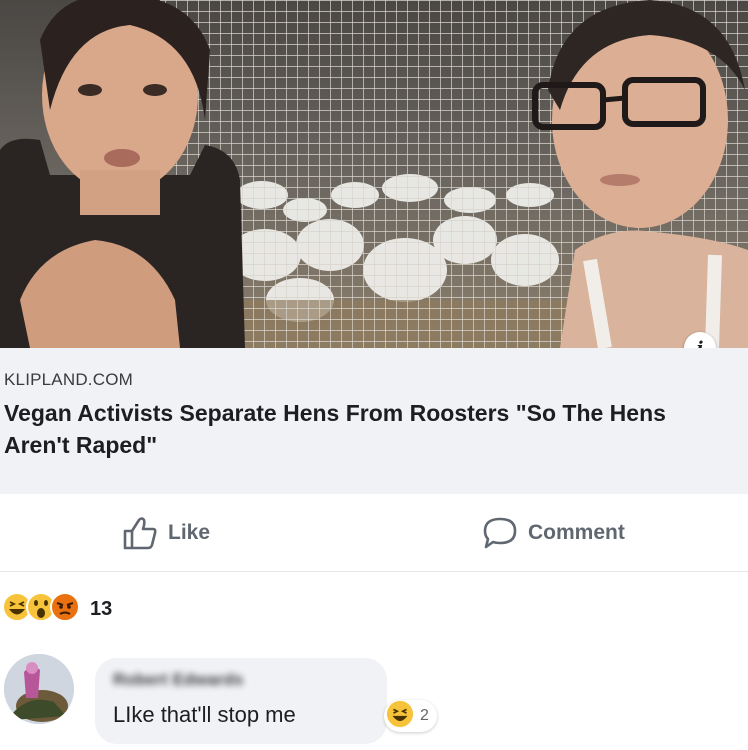 This screenshot has height=750, width=748. What do you see at coordinates (500, 533) in the screenshot?
I see `speech-bubble-icon` at bounding box center [500, 533].